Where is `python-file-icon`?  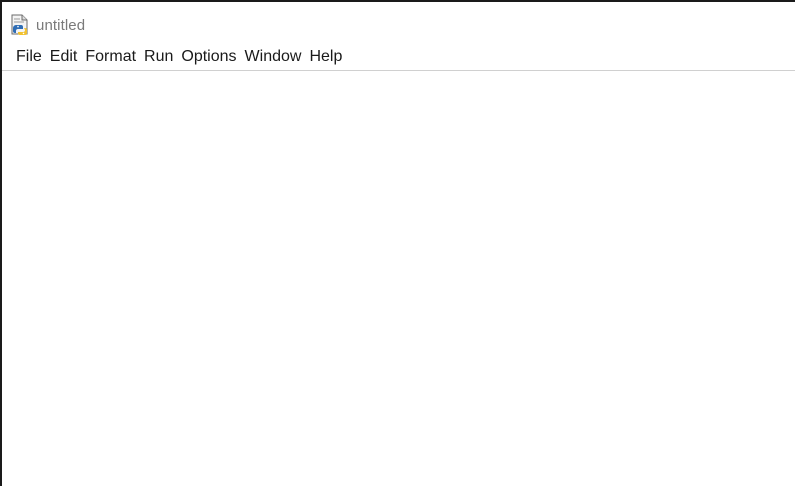
python-file-icon is located at coordinates (20, 25).